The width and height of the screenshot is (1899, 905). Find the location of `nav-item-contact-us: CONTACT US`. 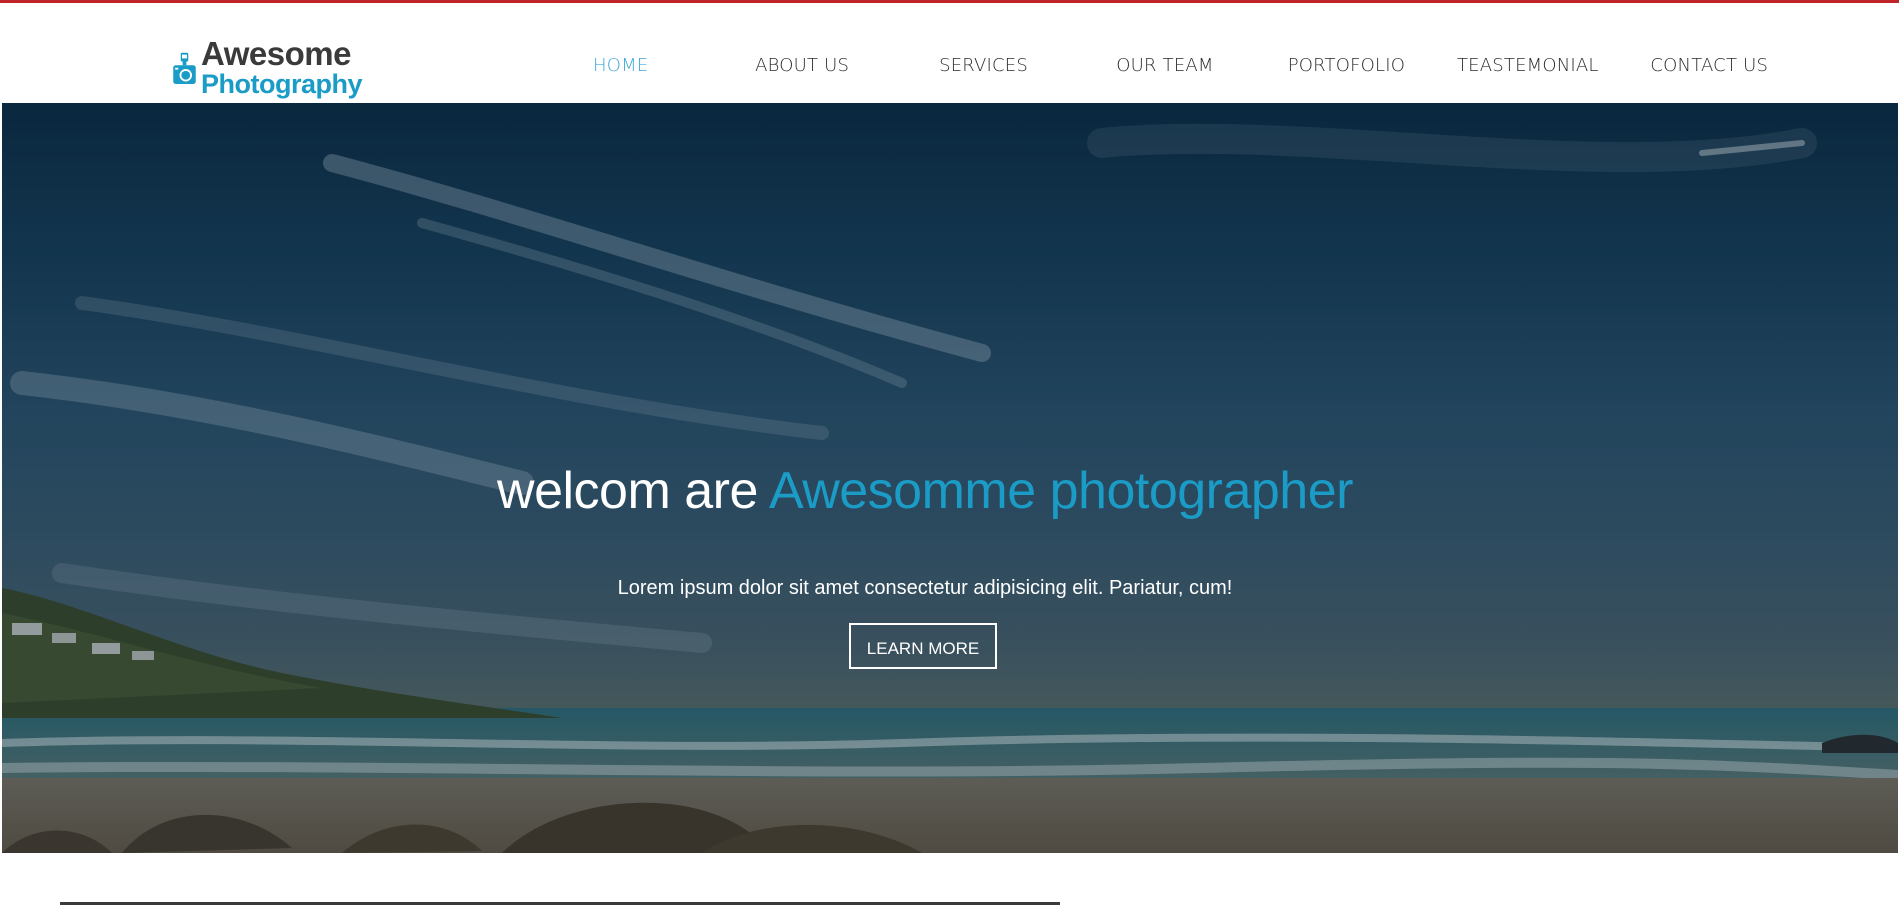

nav-item-contact-us: CONTACT US is located at coordinates (1709, 70).